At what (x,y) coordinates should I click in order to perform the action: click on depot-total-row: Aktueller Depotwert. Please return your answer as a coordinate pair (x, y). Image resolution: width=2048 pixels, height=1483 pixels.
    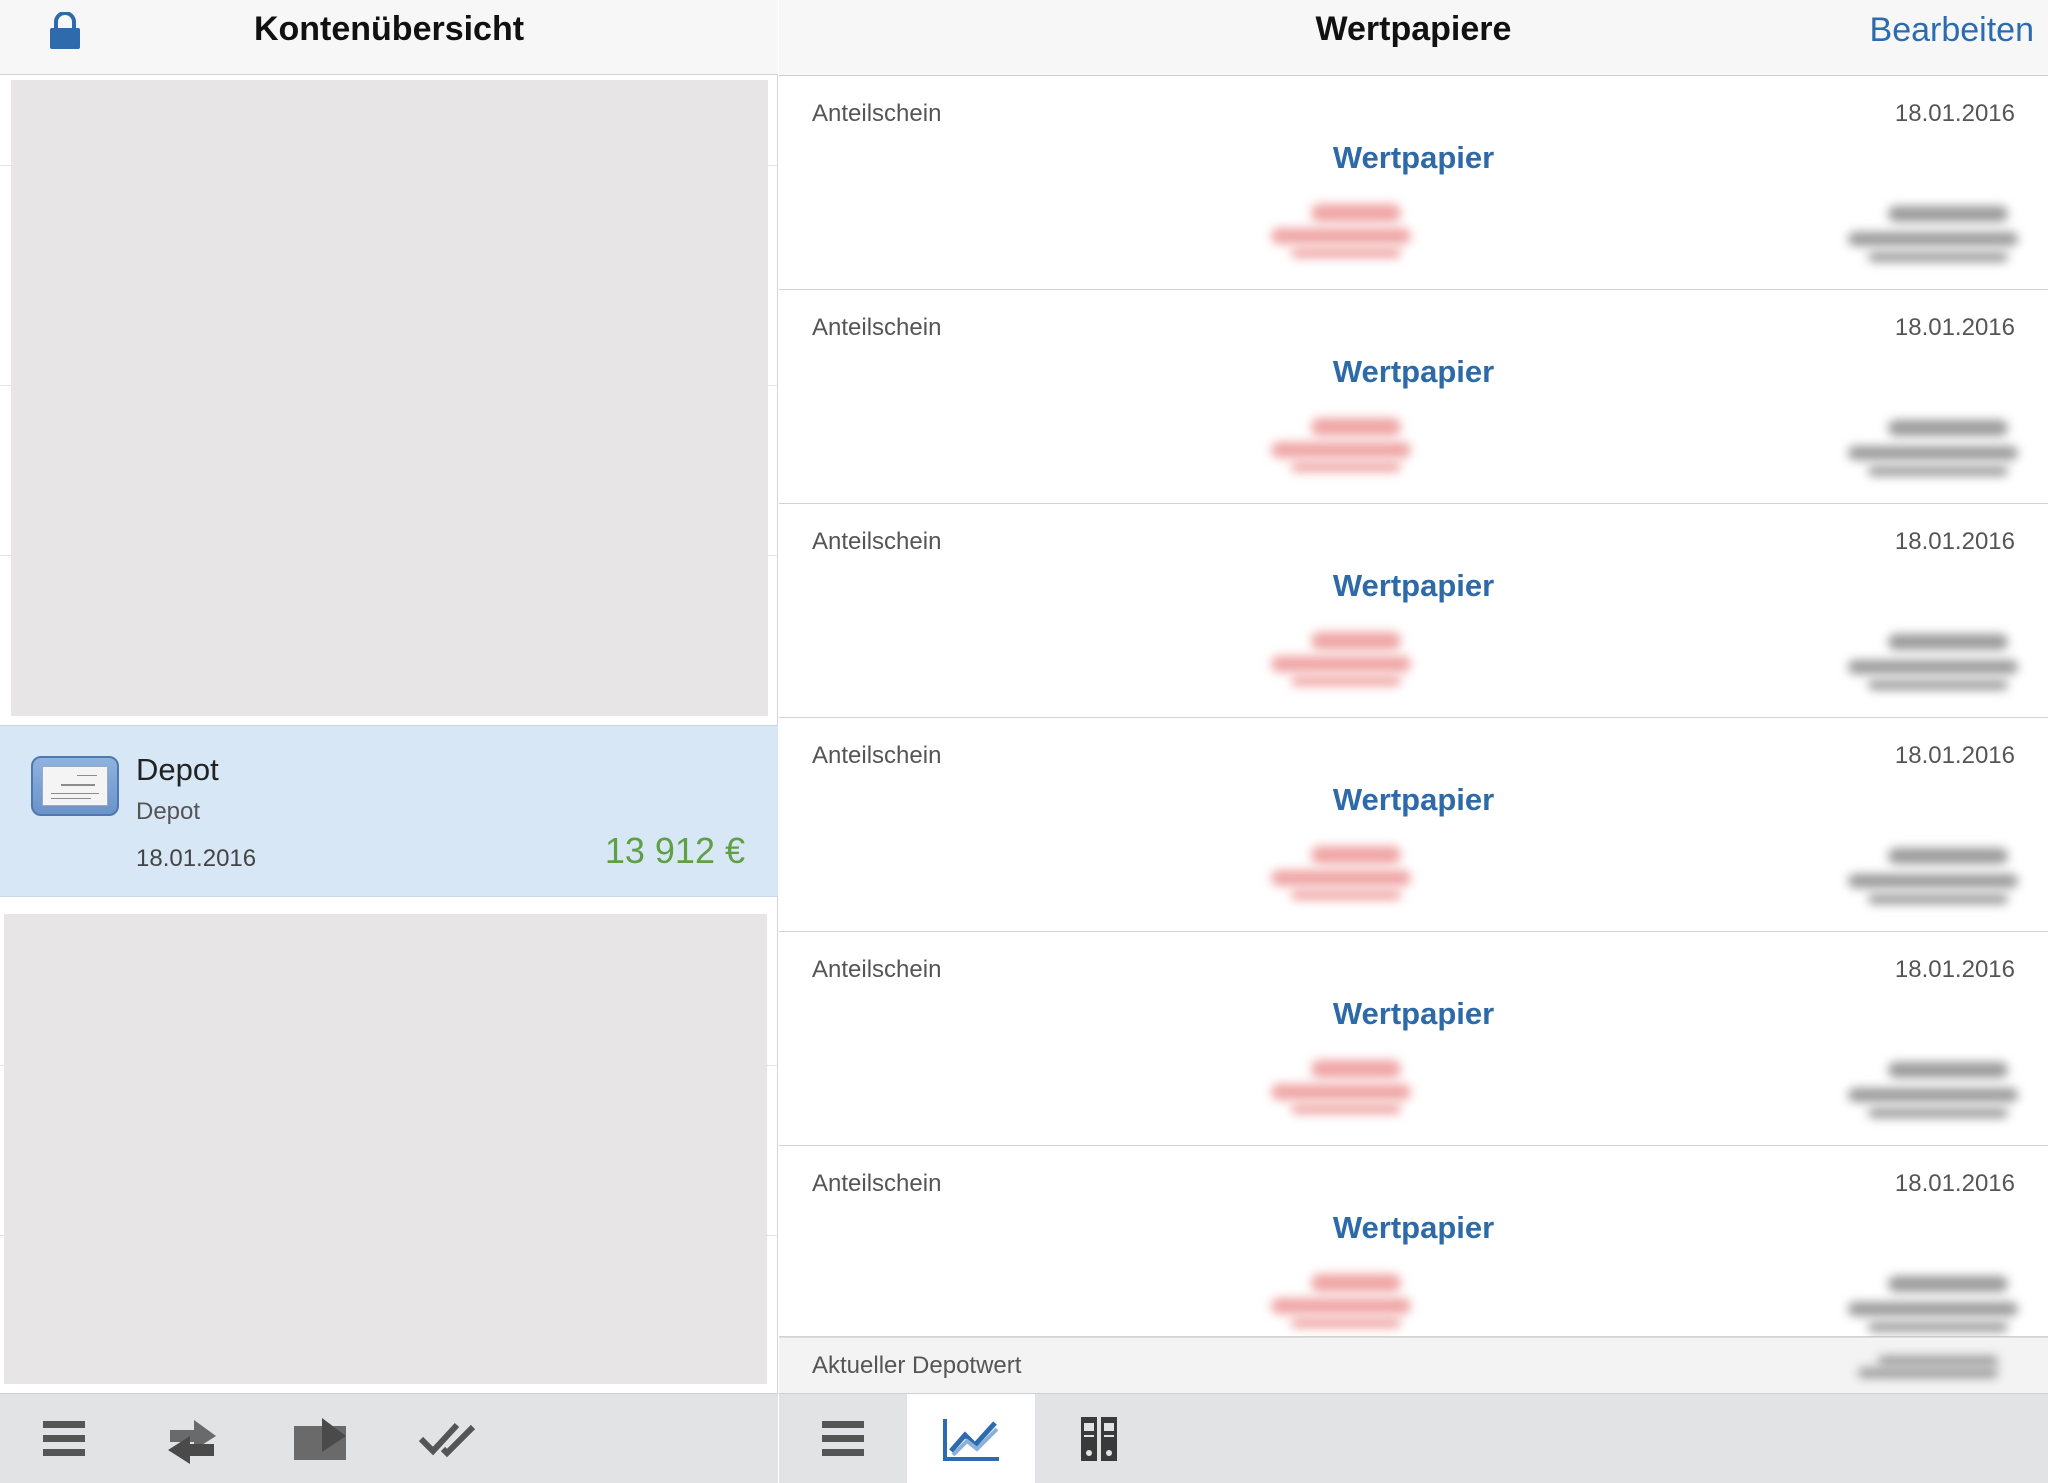
    Looking at the image, I should click on (1413, 1365).